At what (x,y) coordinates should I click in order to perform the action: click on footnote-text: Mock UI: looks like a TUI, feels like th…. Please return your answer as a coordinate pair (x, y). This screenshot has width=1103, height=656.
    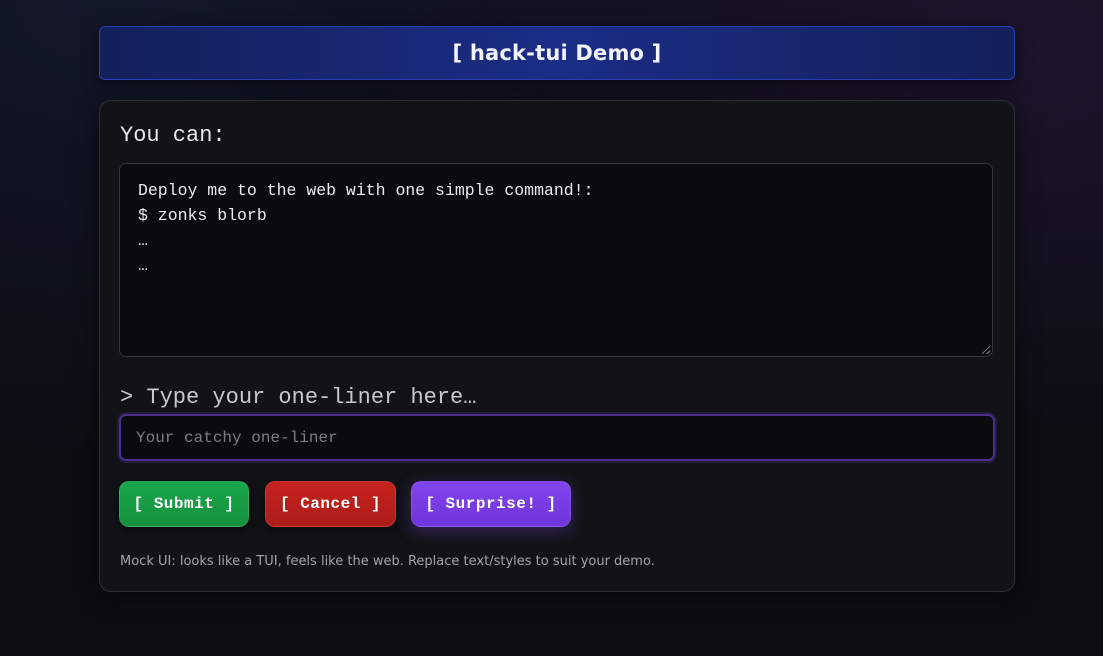
    Looking at the image, I should click on (387, 561).